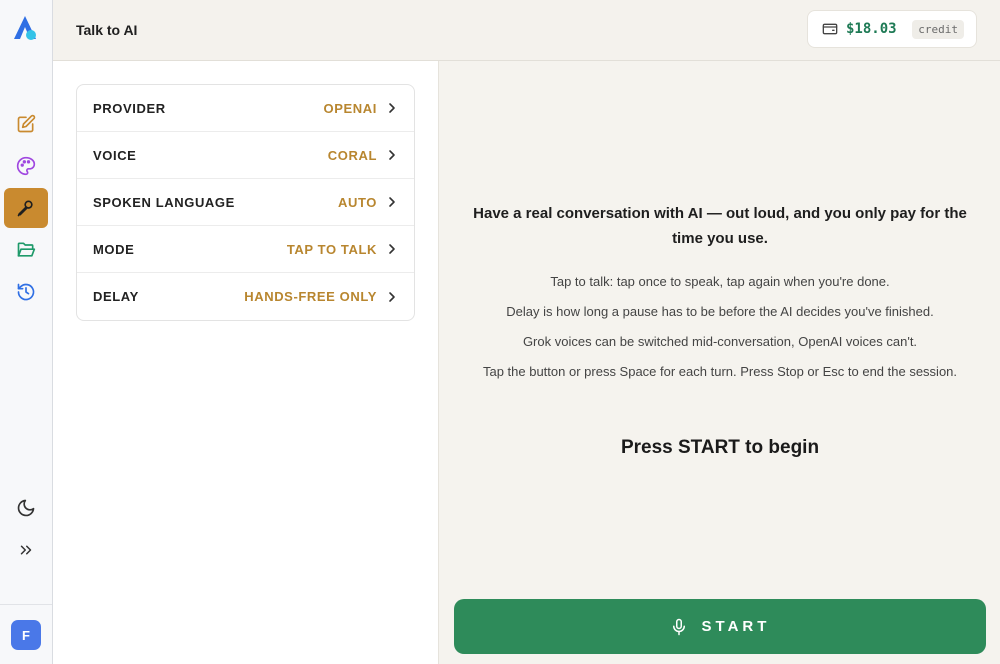  Describe the element at coordinates (25, 28) in the screenshot. I see `app-logo-icon` at that location.